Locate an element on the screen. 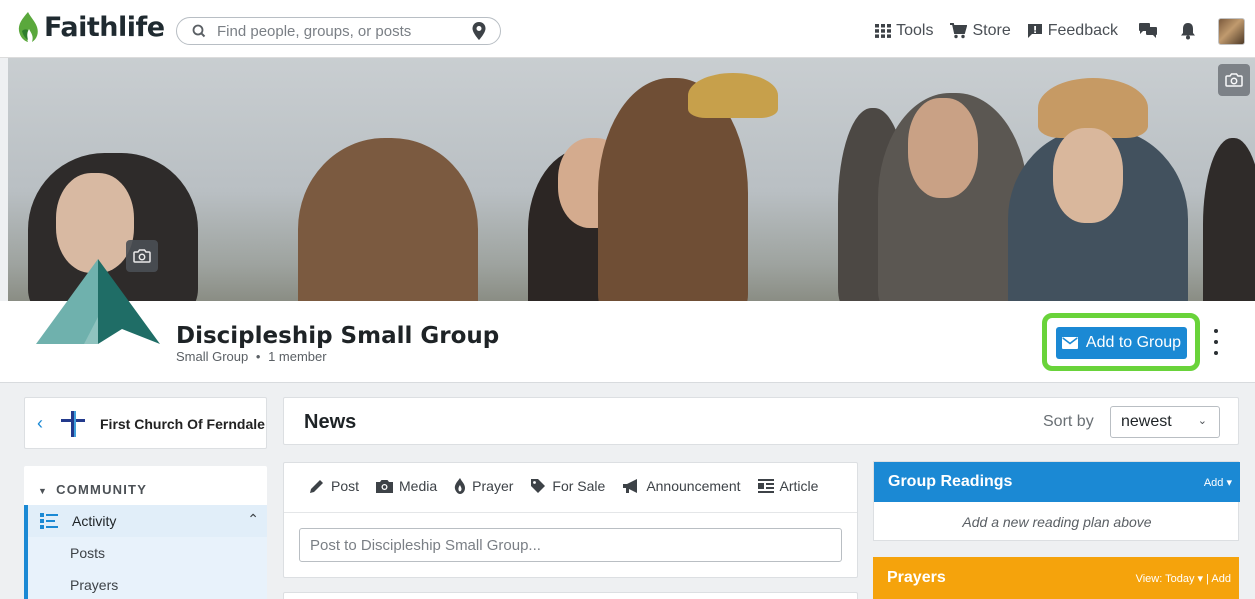 The width and height of the screenshot is (1255, 599). community-section-header: ▼ COMMUNITY is located at coordinates (92, 489).